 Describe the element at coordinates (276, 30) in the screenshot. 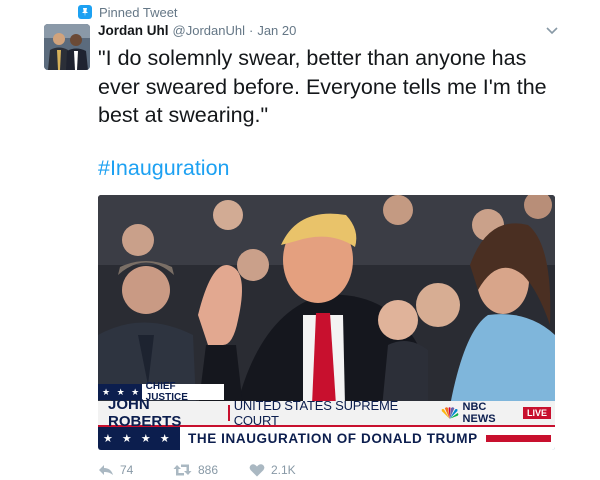

I see `tweet-date: Jan 20` at that location.